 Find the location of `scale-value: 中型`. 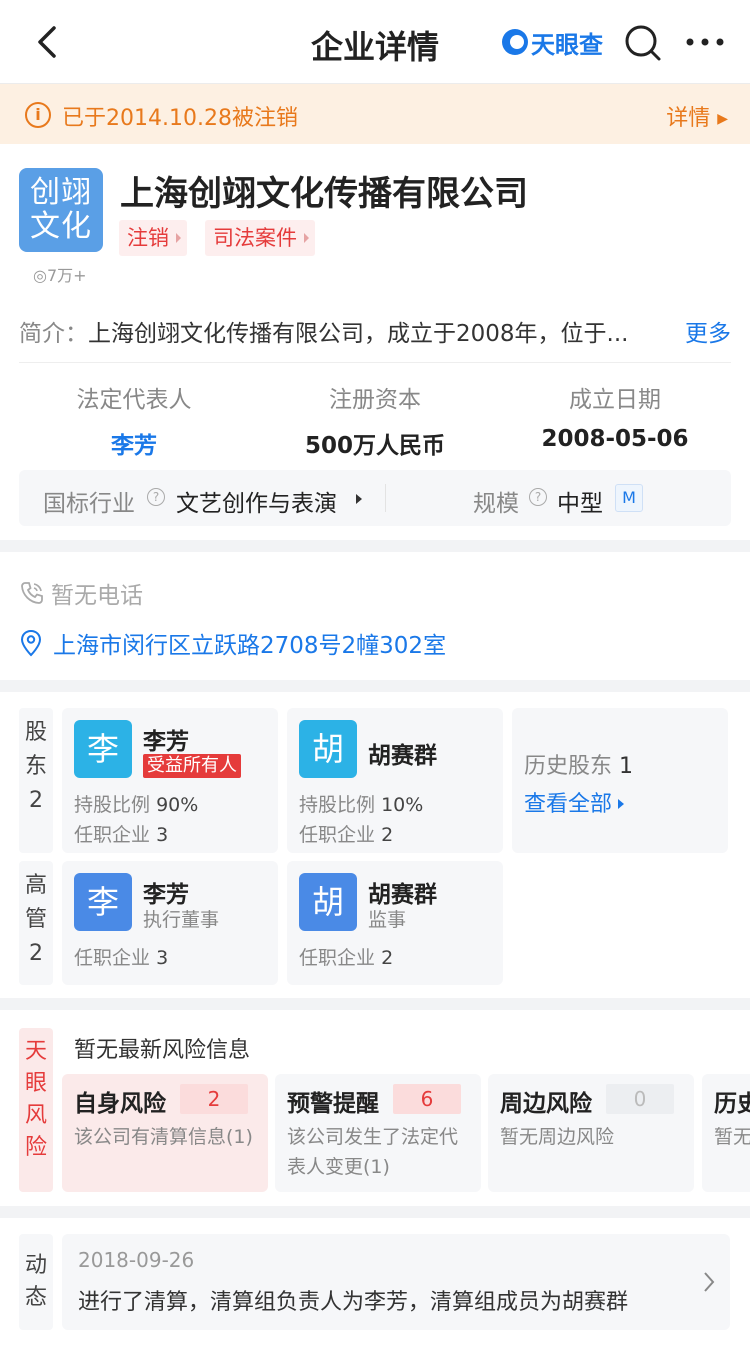

scale-value: 中型 is located at coordinates (580, 504).